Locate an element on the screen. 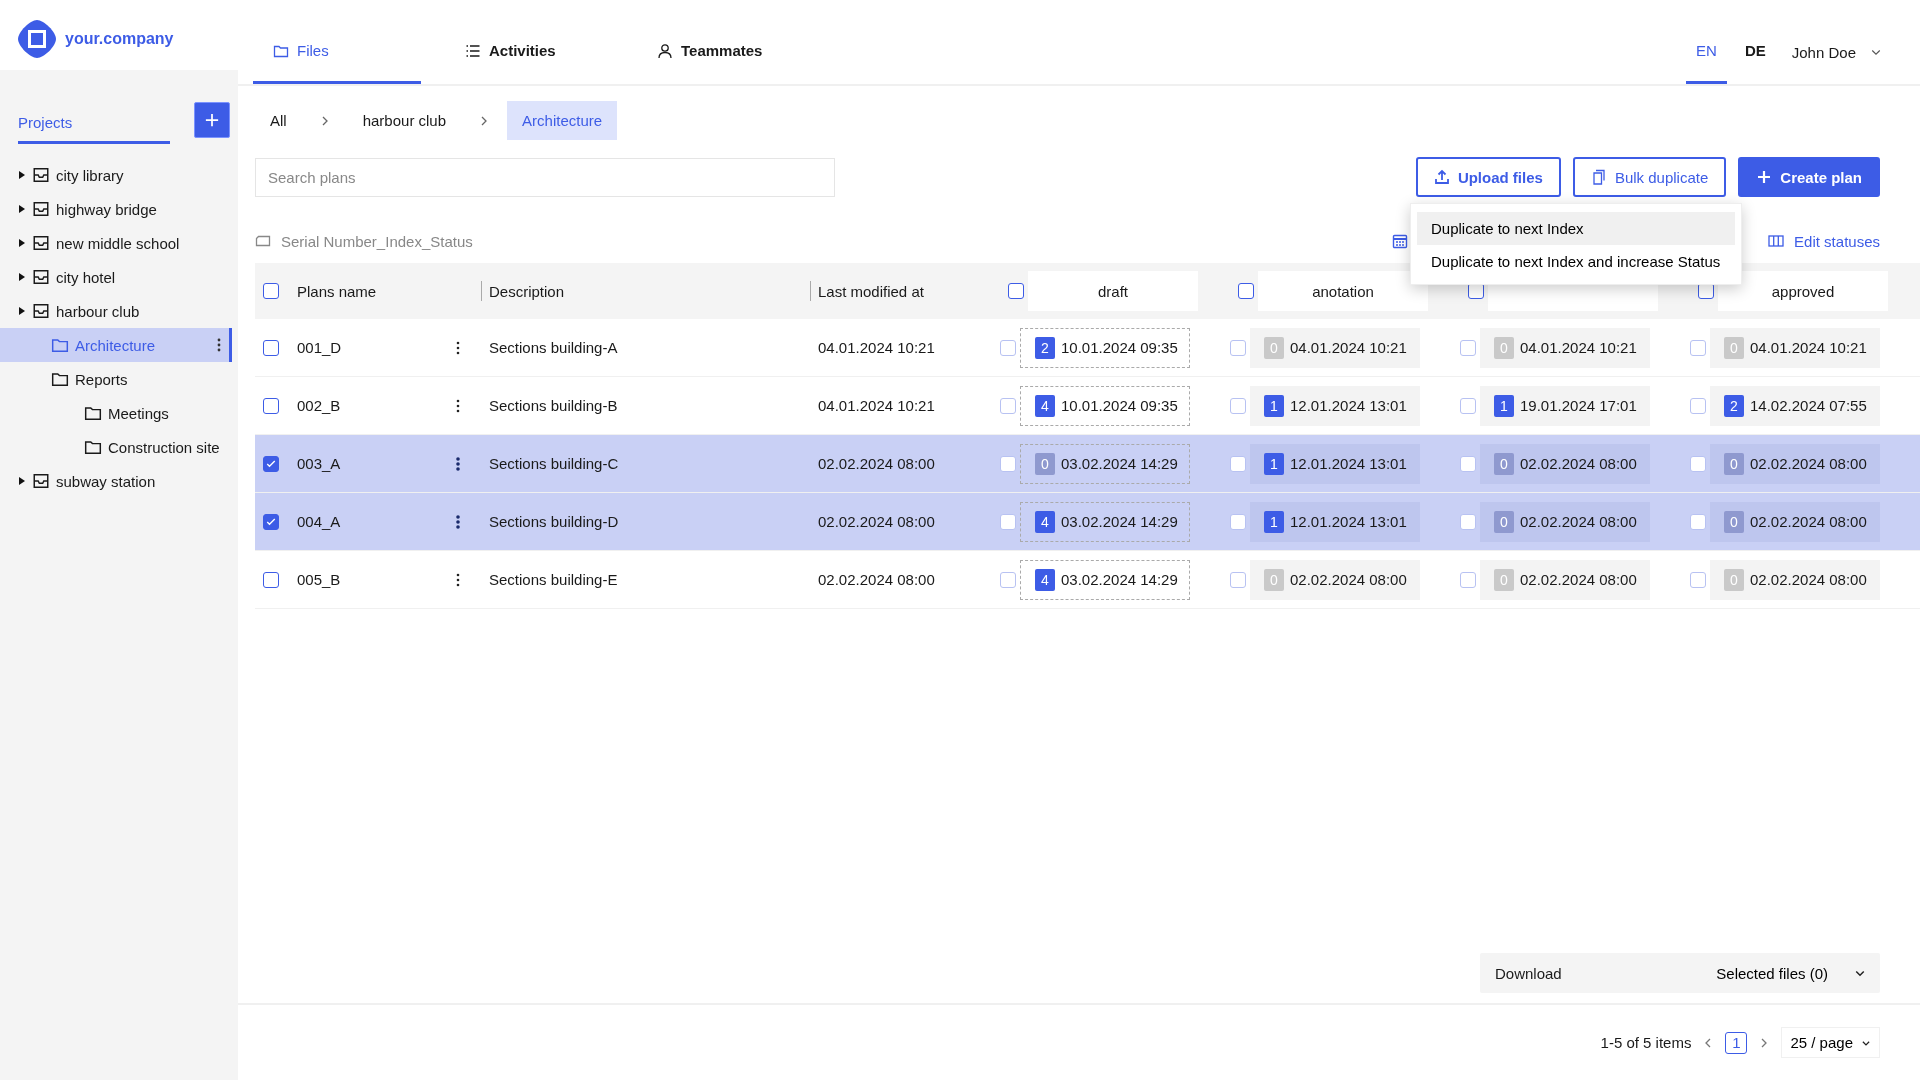  breadcrumb: harbour club is located at coordinates (404, 120).